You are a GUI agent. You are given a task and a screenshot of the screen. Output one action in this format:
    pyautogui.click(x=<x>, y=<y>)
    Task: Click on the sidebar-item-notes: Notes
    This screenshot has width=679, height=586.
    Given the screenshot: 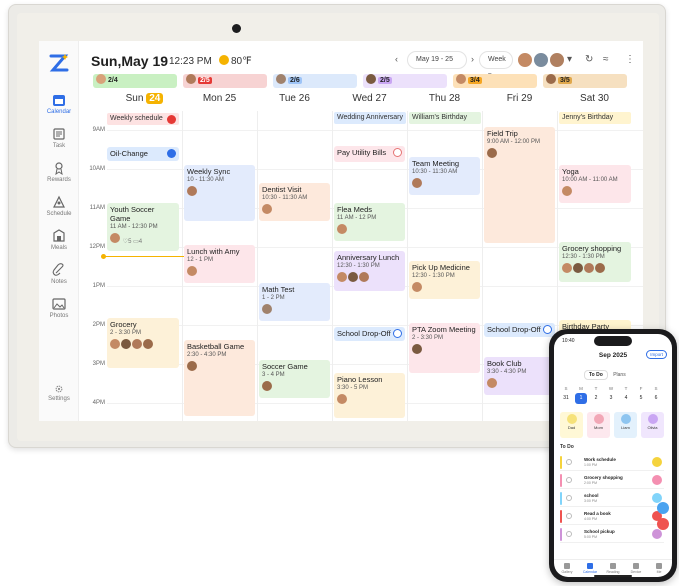 What is the action you would take?
    pyautogui.click(x=59, y=274)
    